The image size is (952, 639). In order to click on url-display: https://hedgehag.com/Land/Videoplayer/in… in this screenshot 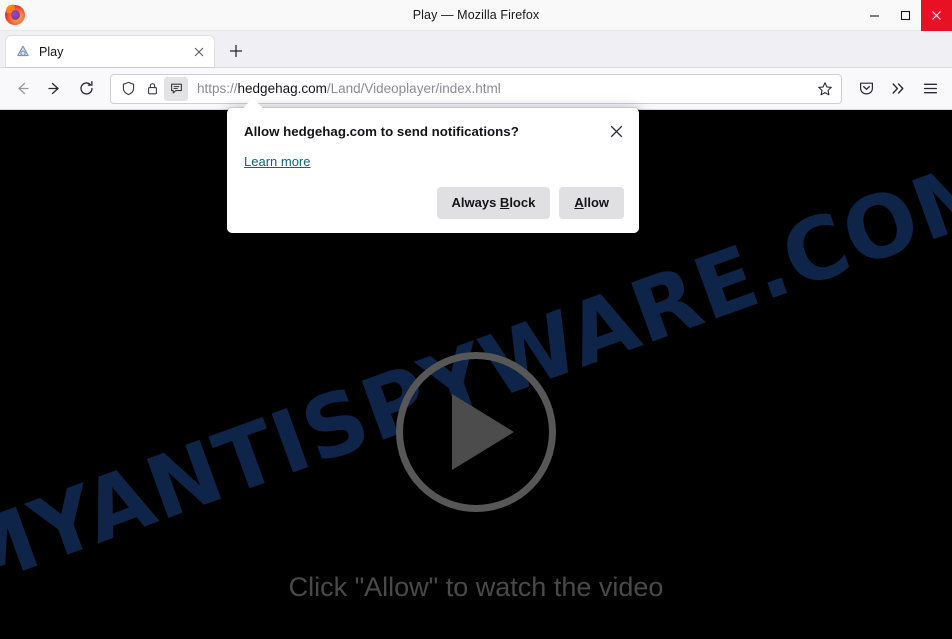, I will do `click(504, 88)`.